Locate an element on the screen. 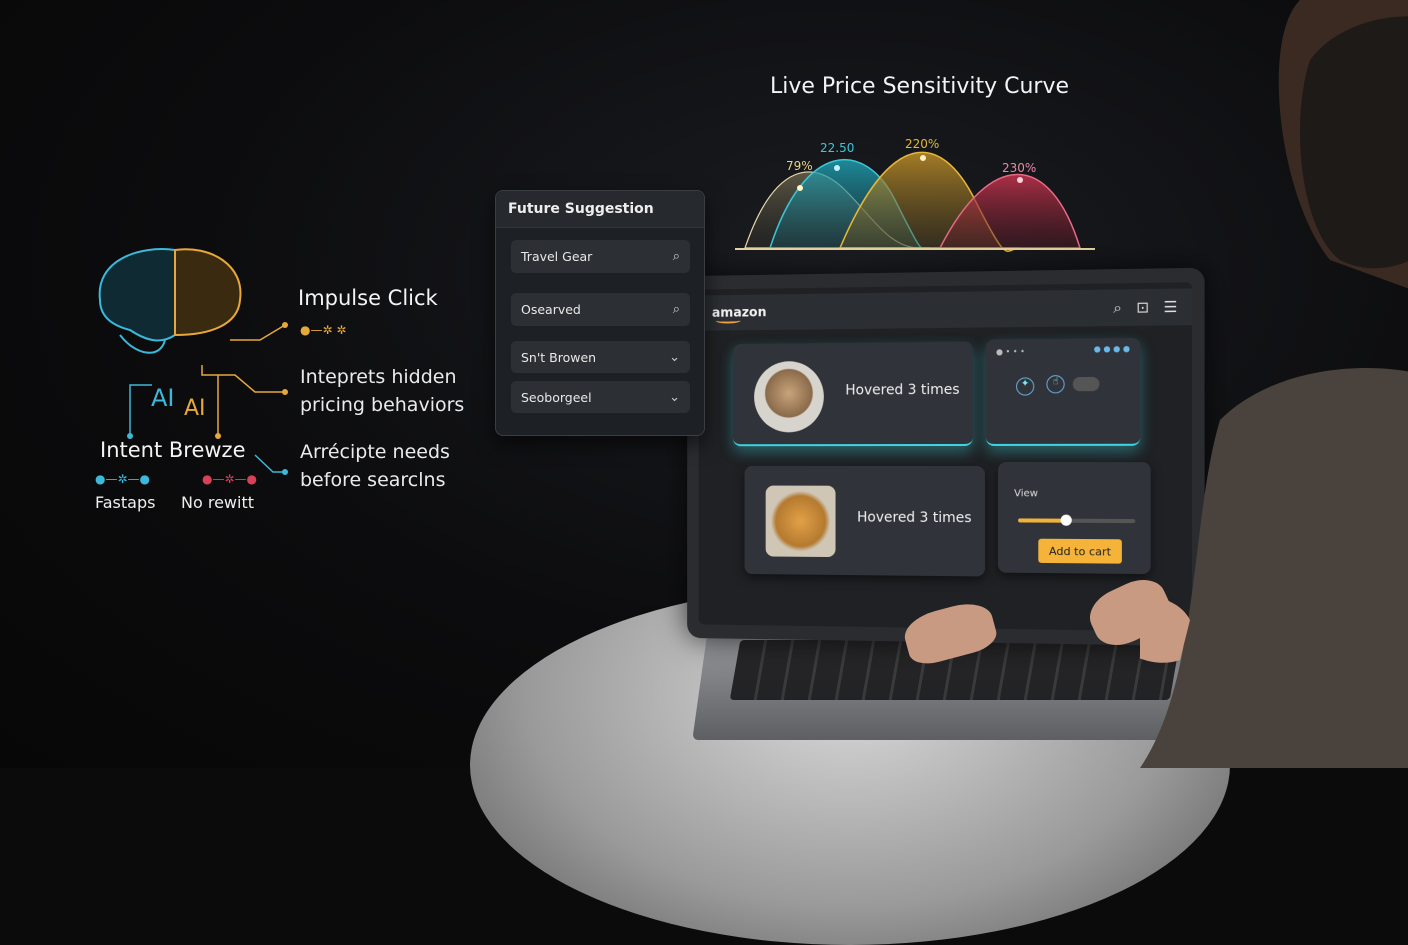 The width and height of the screenshot is (1408, 945). spark-icon: ●—✲ ✲ is located at coordinates (323, 330).